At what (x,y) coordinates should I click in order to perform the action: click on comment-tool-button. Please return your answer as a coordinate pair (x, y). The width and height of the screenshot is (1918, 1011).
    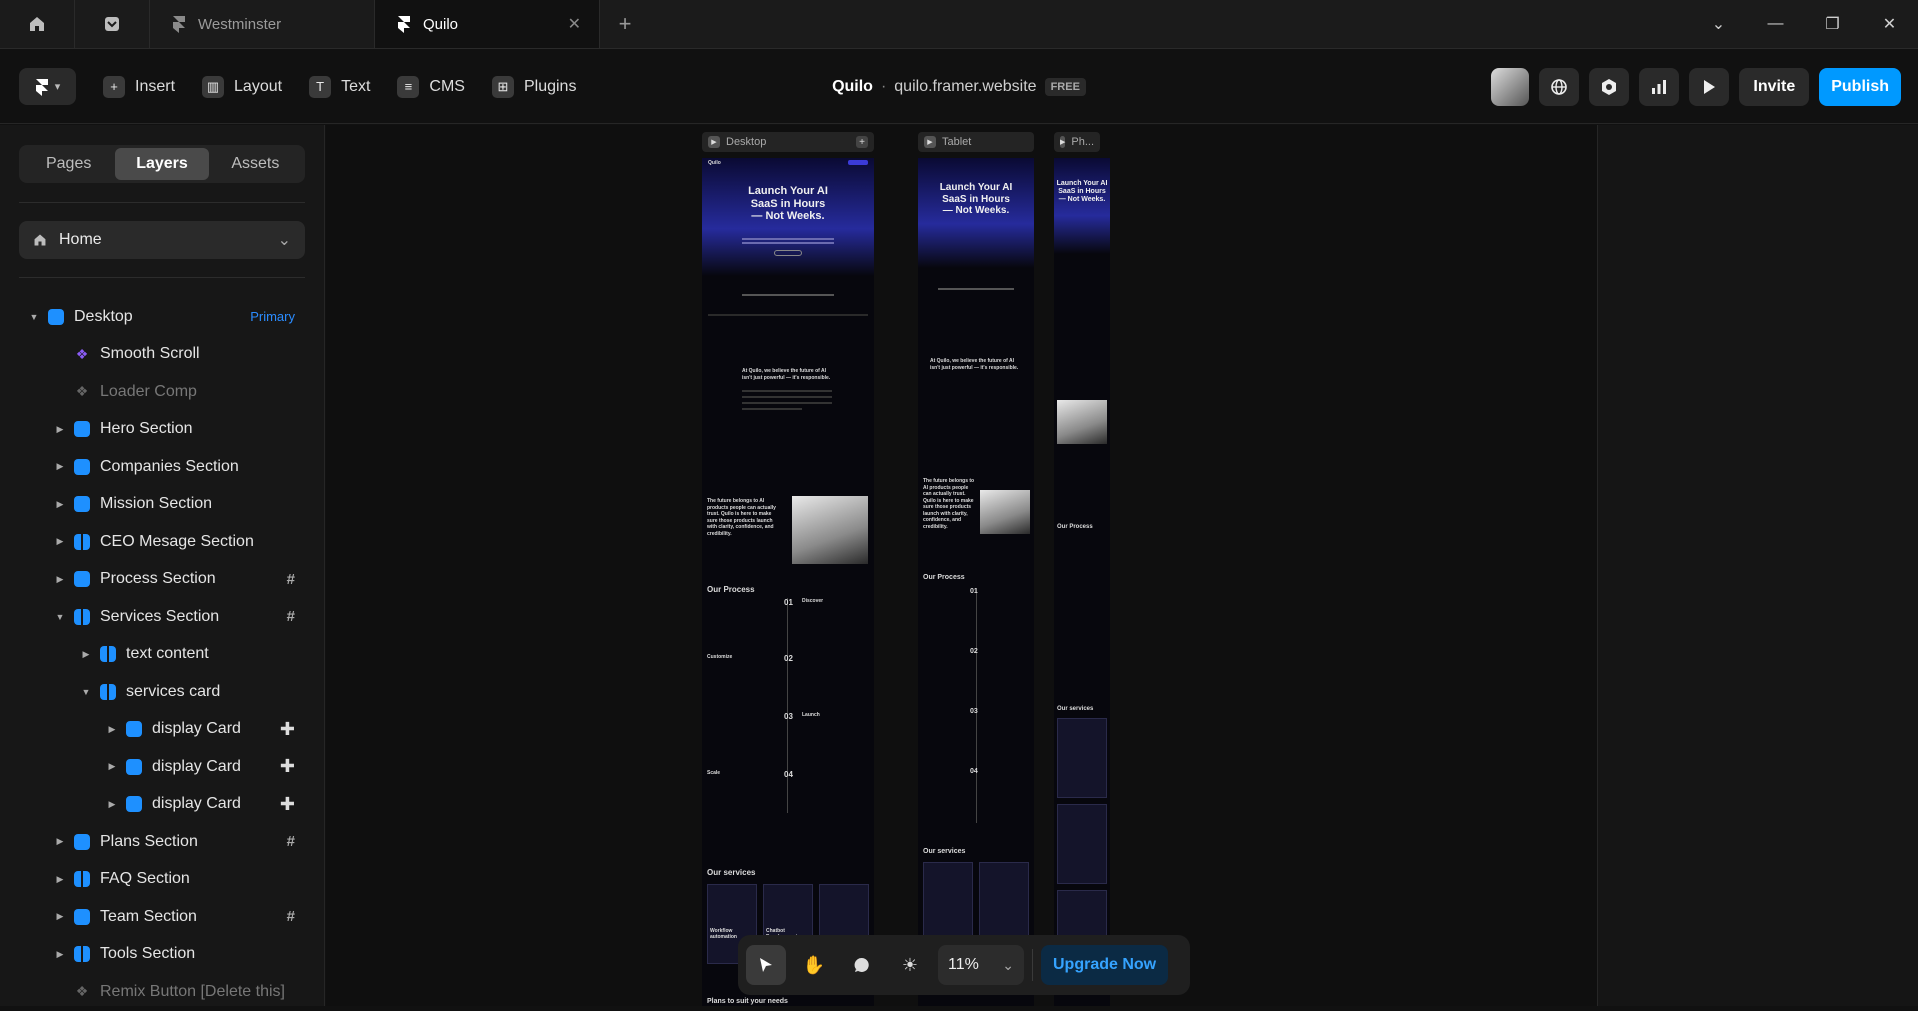
    Looking at the image, I should click on (862, 965).